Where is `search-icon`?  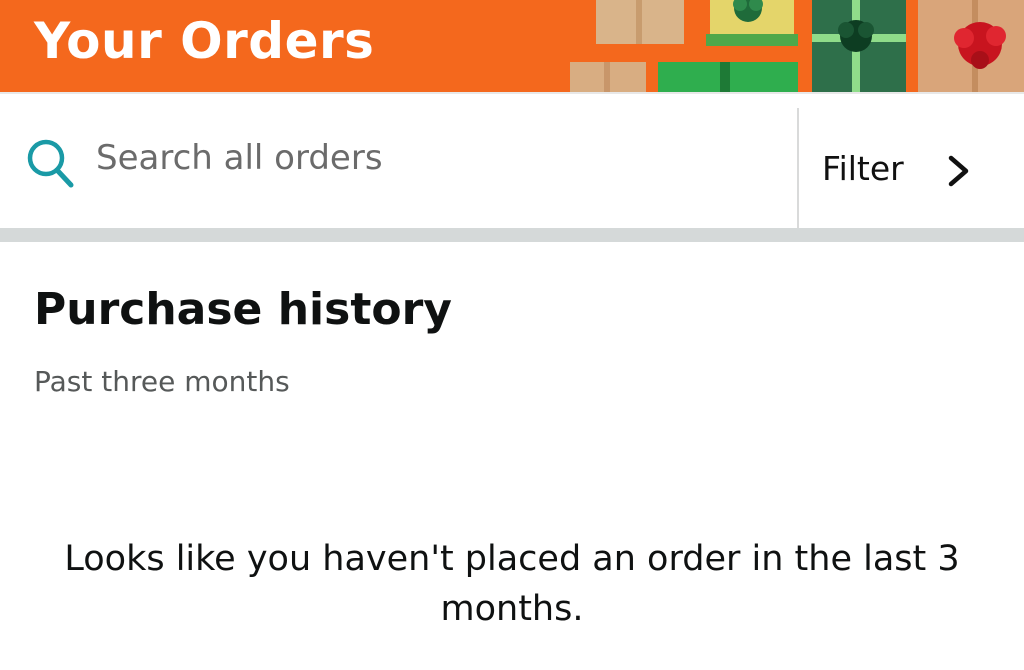 search-icon is located at coordinates (51, 165).